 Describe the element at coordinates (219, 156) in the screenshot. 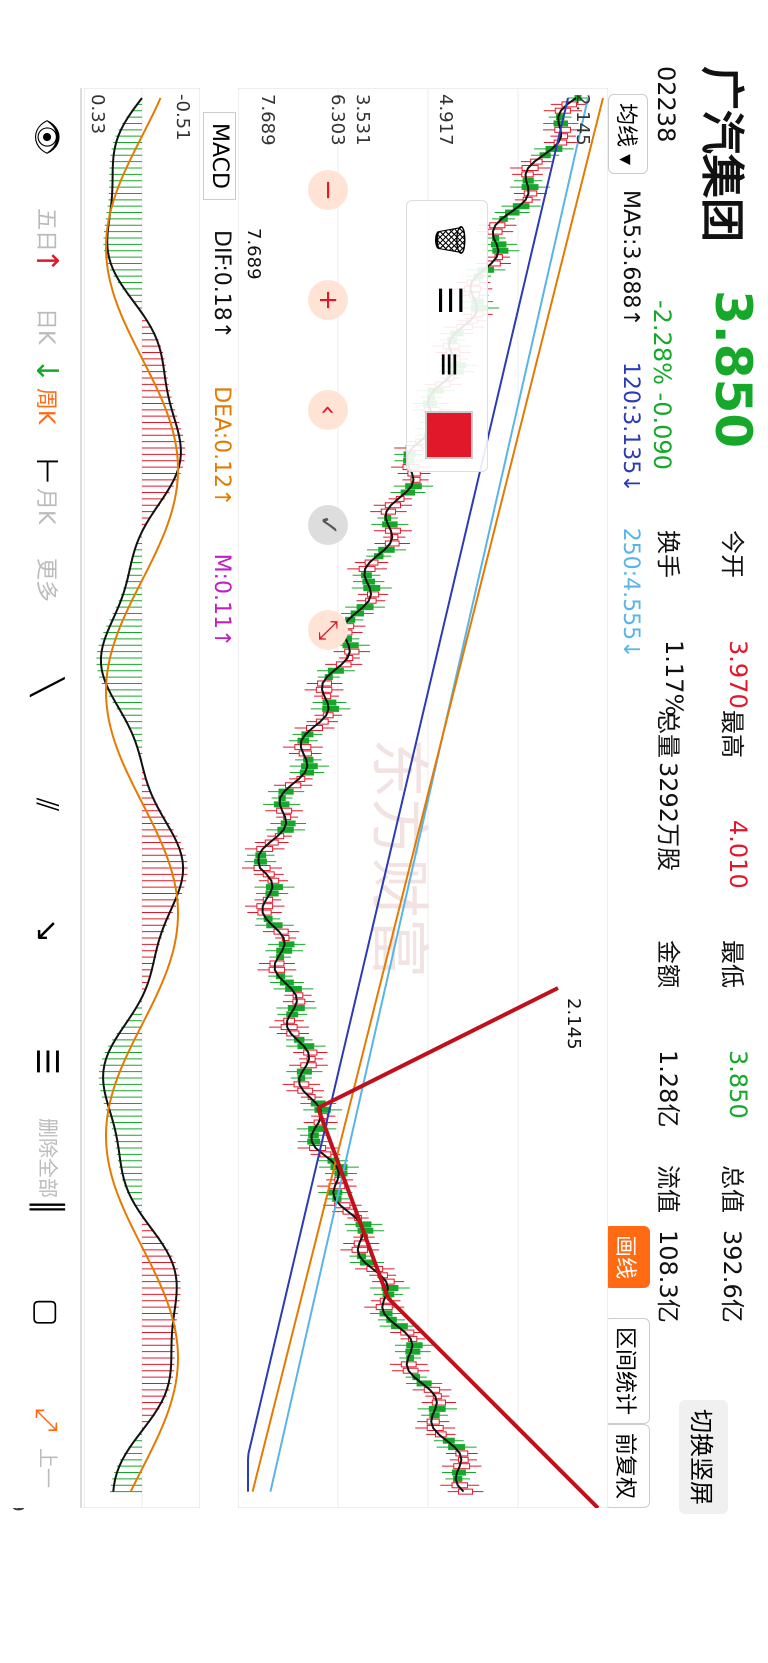

I see `macd-label: MACD` at that location.